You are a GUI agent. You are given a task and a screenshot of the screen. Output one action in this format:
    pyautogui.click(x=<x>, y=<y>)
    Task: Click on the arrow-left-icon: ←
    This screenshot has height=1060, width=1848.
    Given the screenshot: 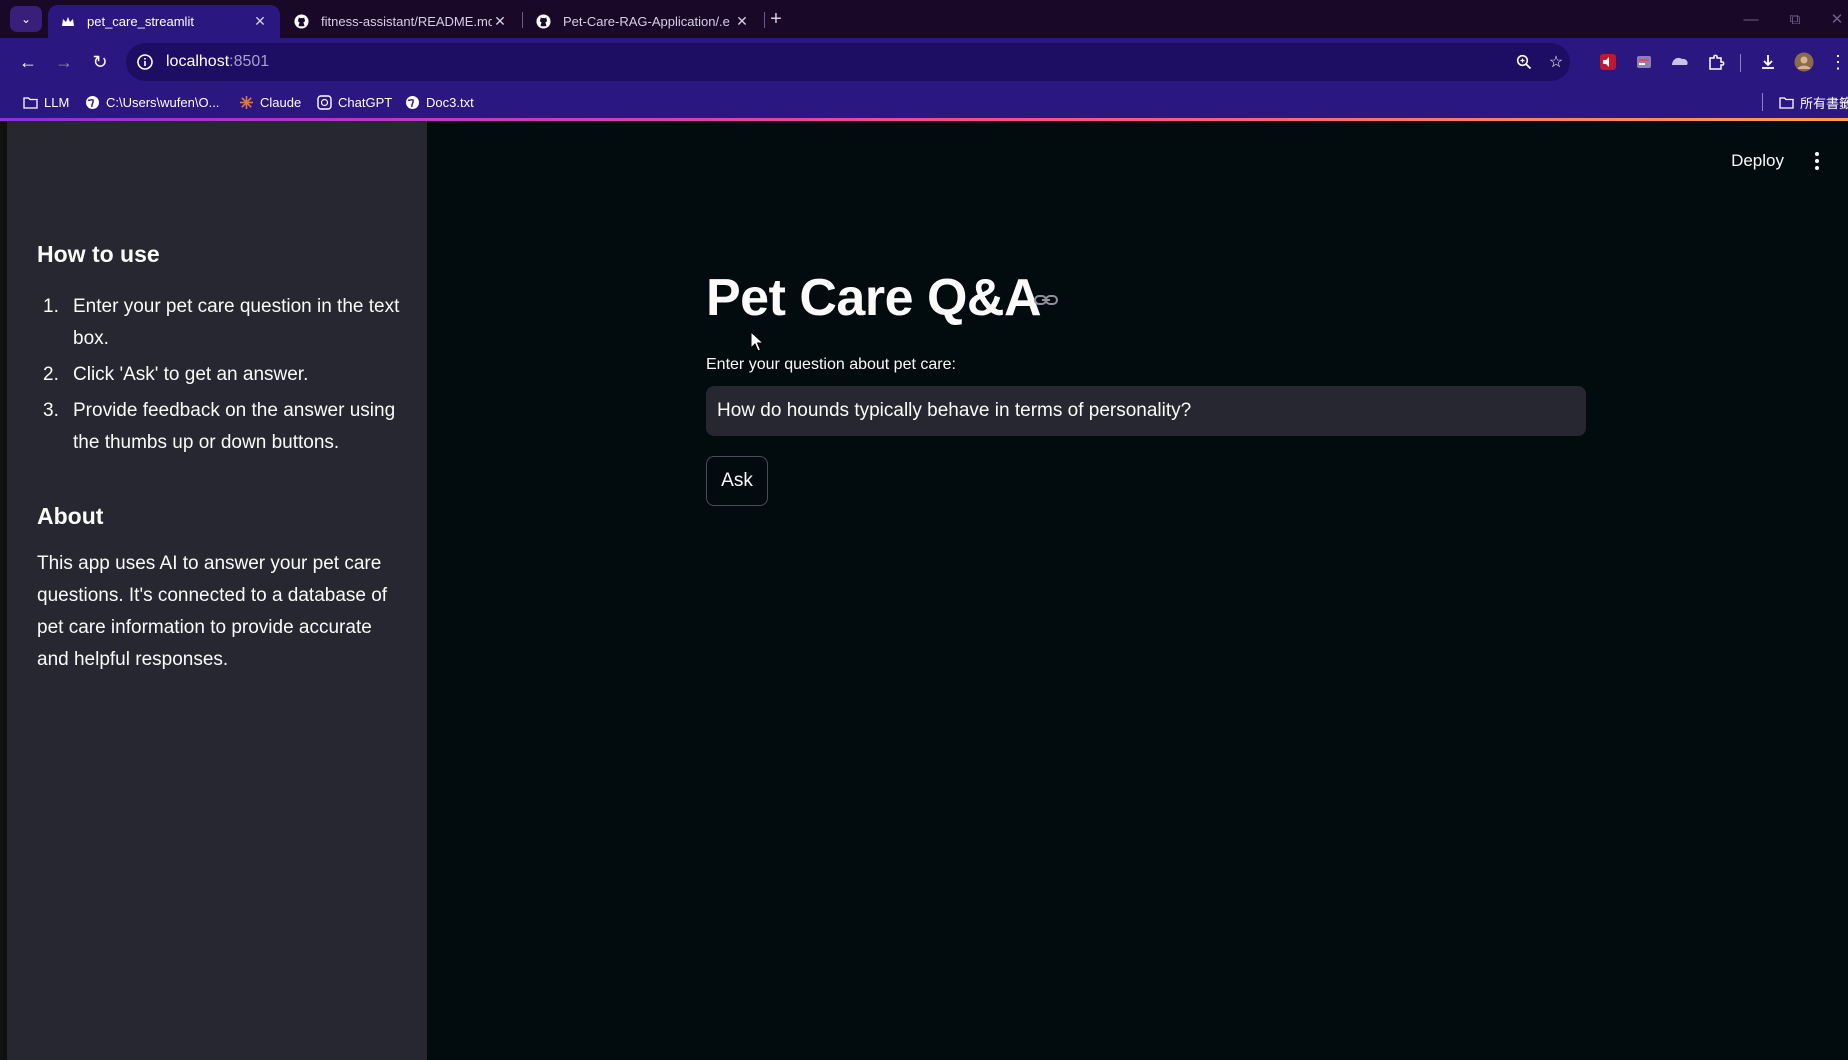 What is the action you would take?
    pyautogui.click(x=28, y=61)
    